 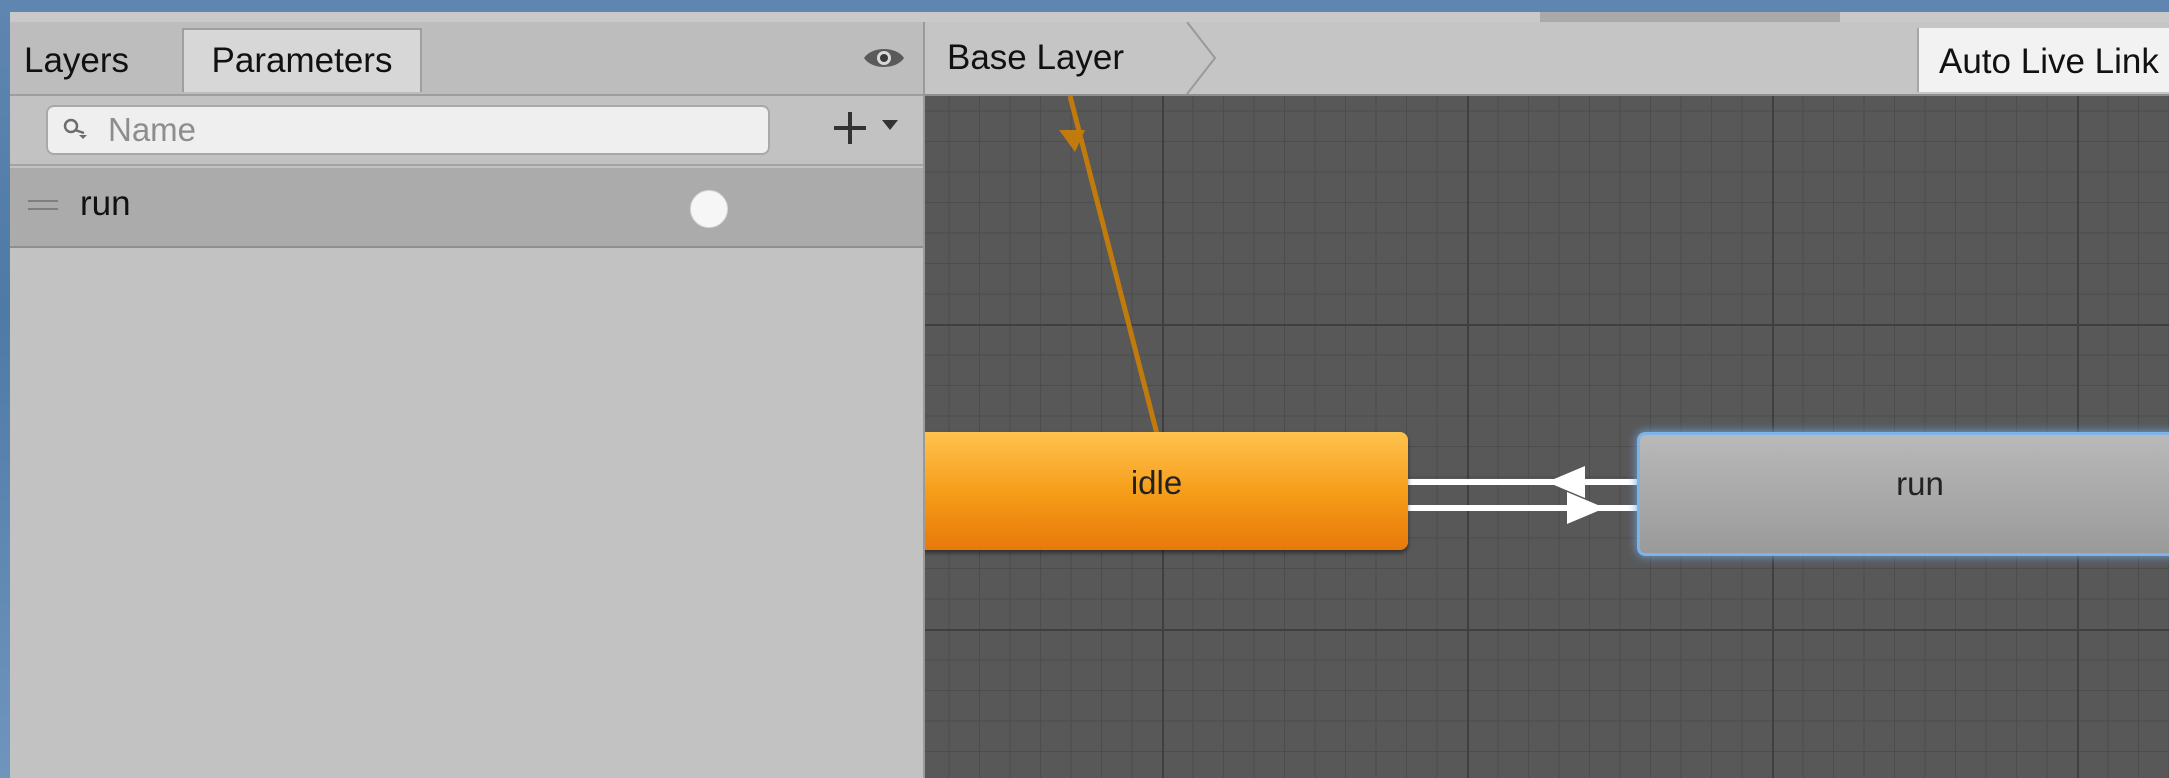 I want to click on drag-handle-icon, so click(x=43, y=206).